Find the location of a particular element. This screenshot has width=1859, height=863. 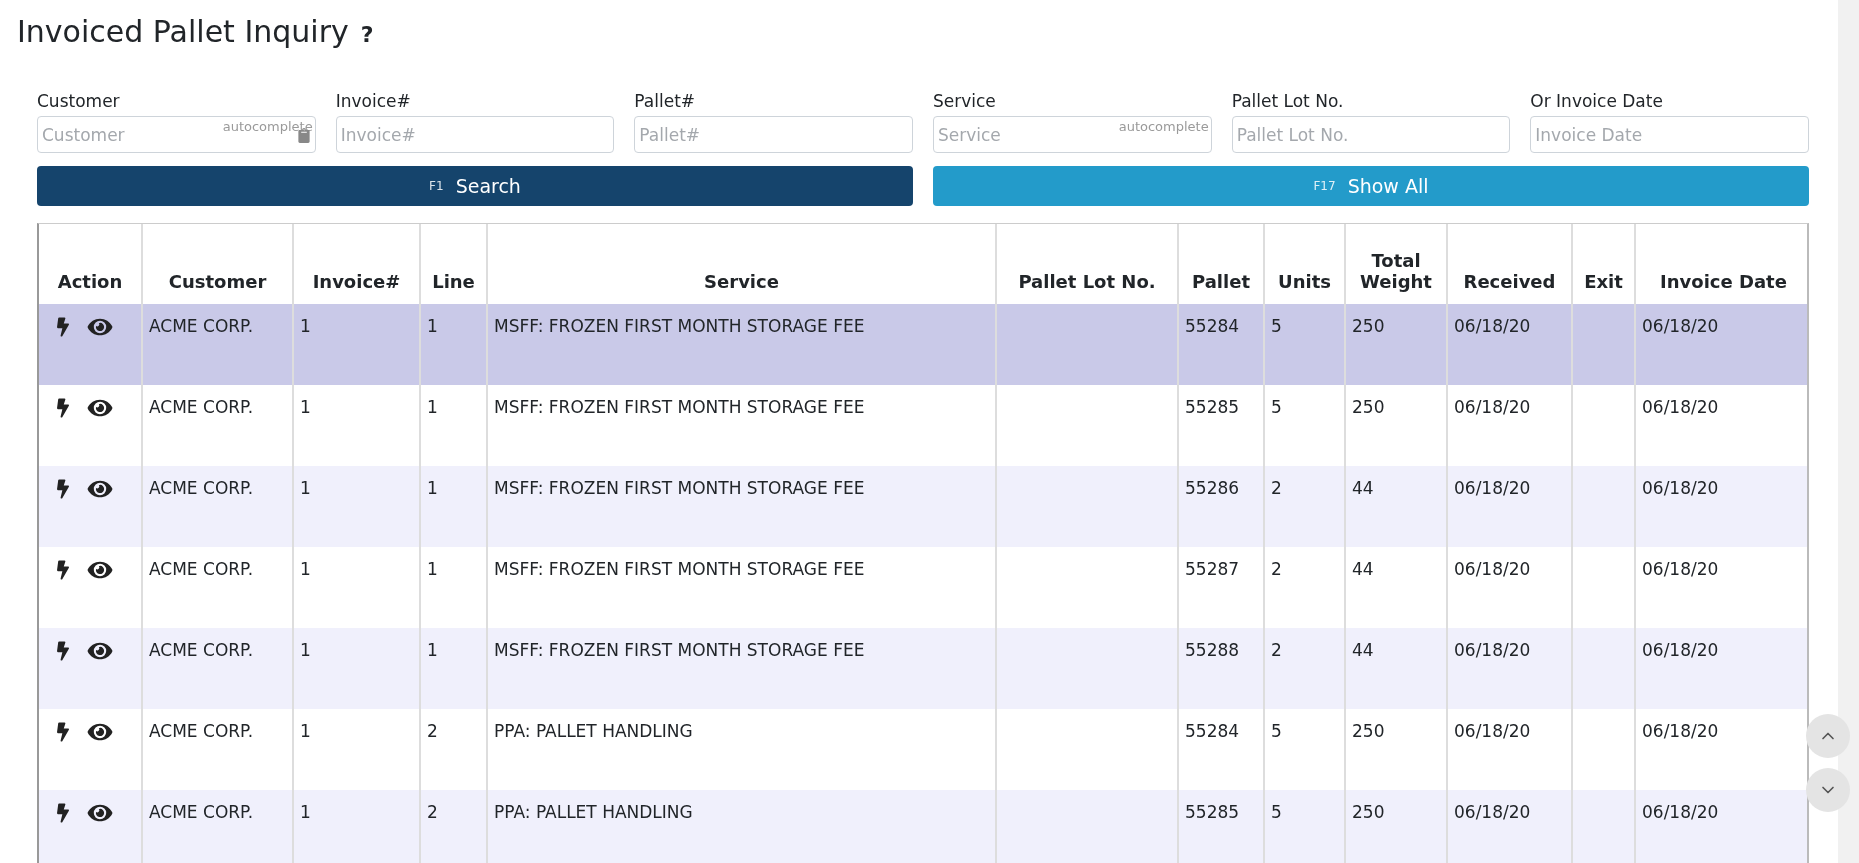

table-cell: 55286 is located at coordinates (1221, 506).